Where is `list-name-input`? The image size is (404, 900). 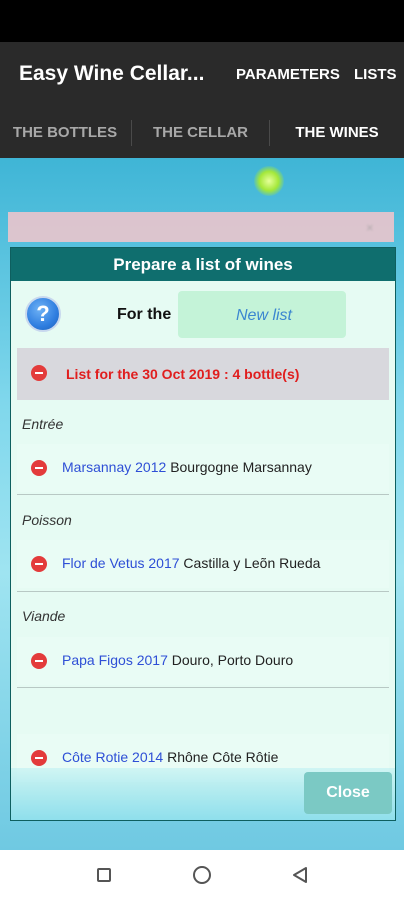
list-name-input is located at coordinates (264, 315).